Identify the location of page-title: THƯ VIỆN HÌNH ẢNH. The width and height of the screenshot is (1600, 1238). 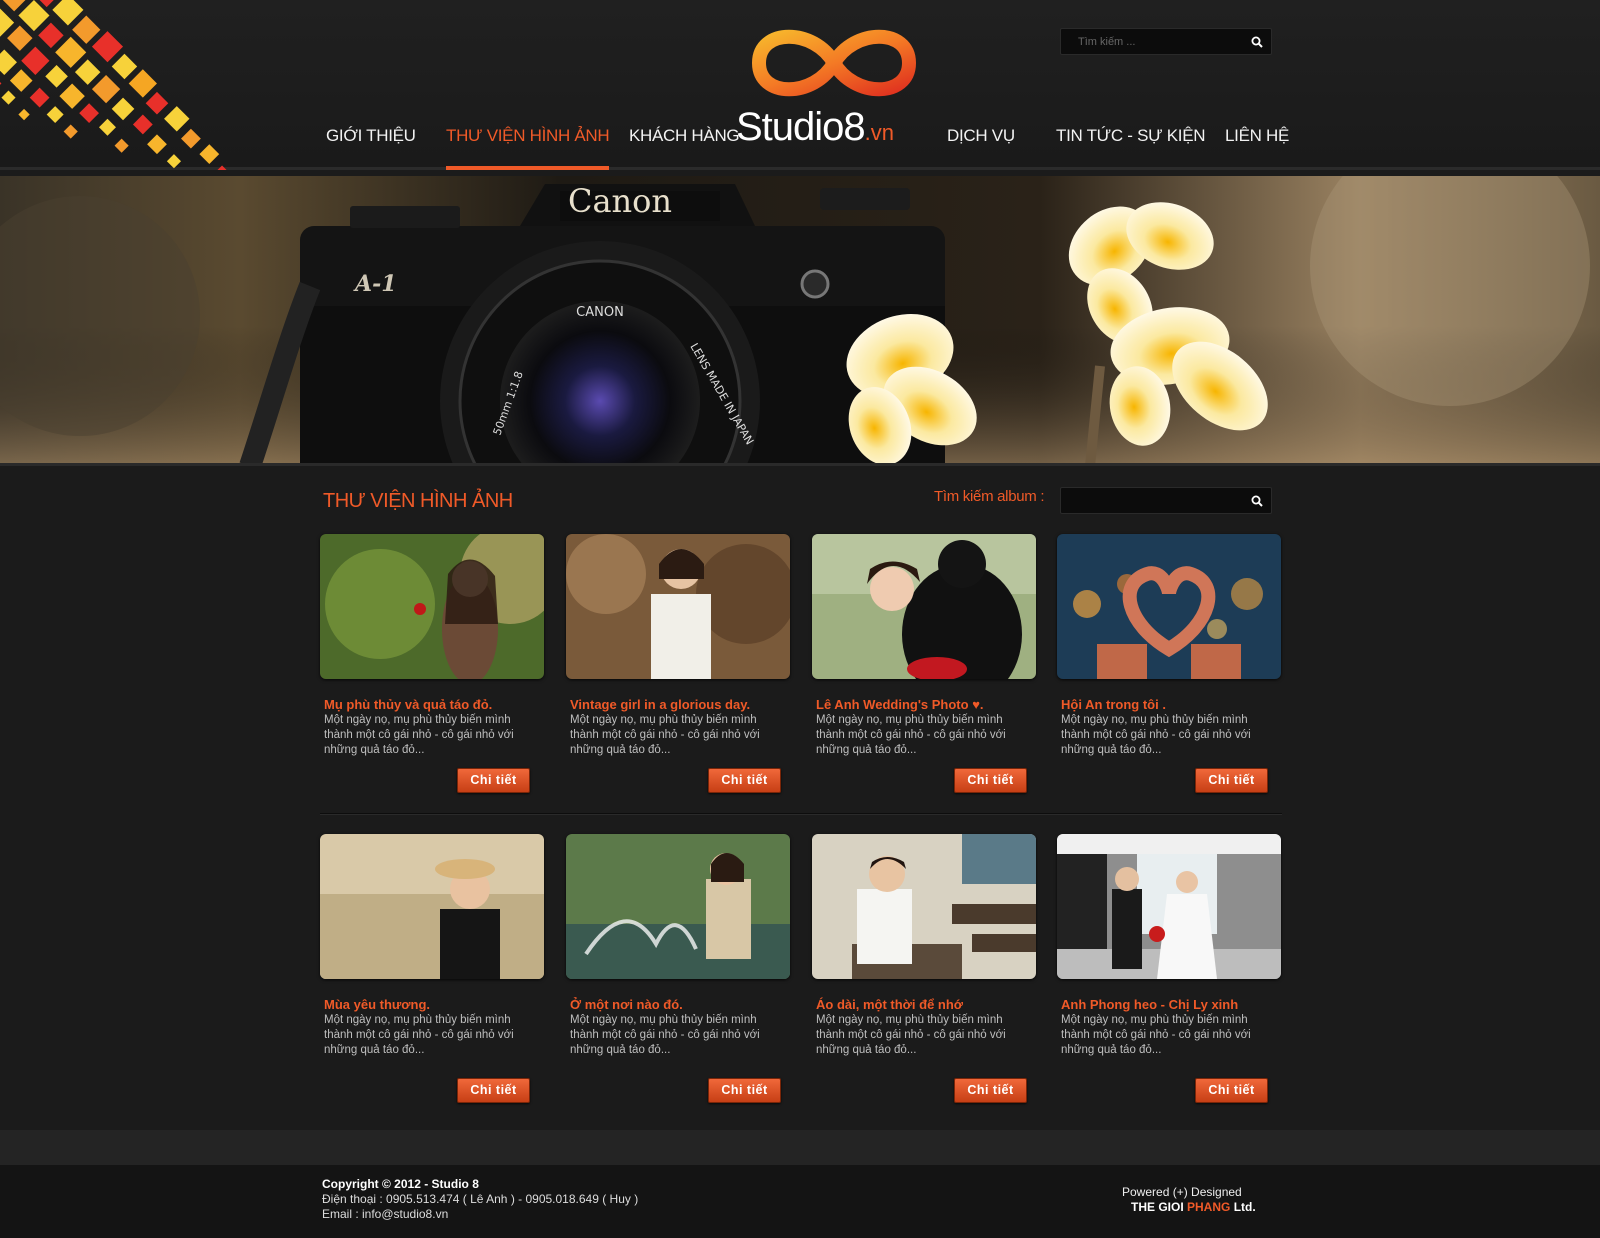
(418, 501).